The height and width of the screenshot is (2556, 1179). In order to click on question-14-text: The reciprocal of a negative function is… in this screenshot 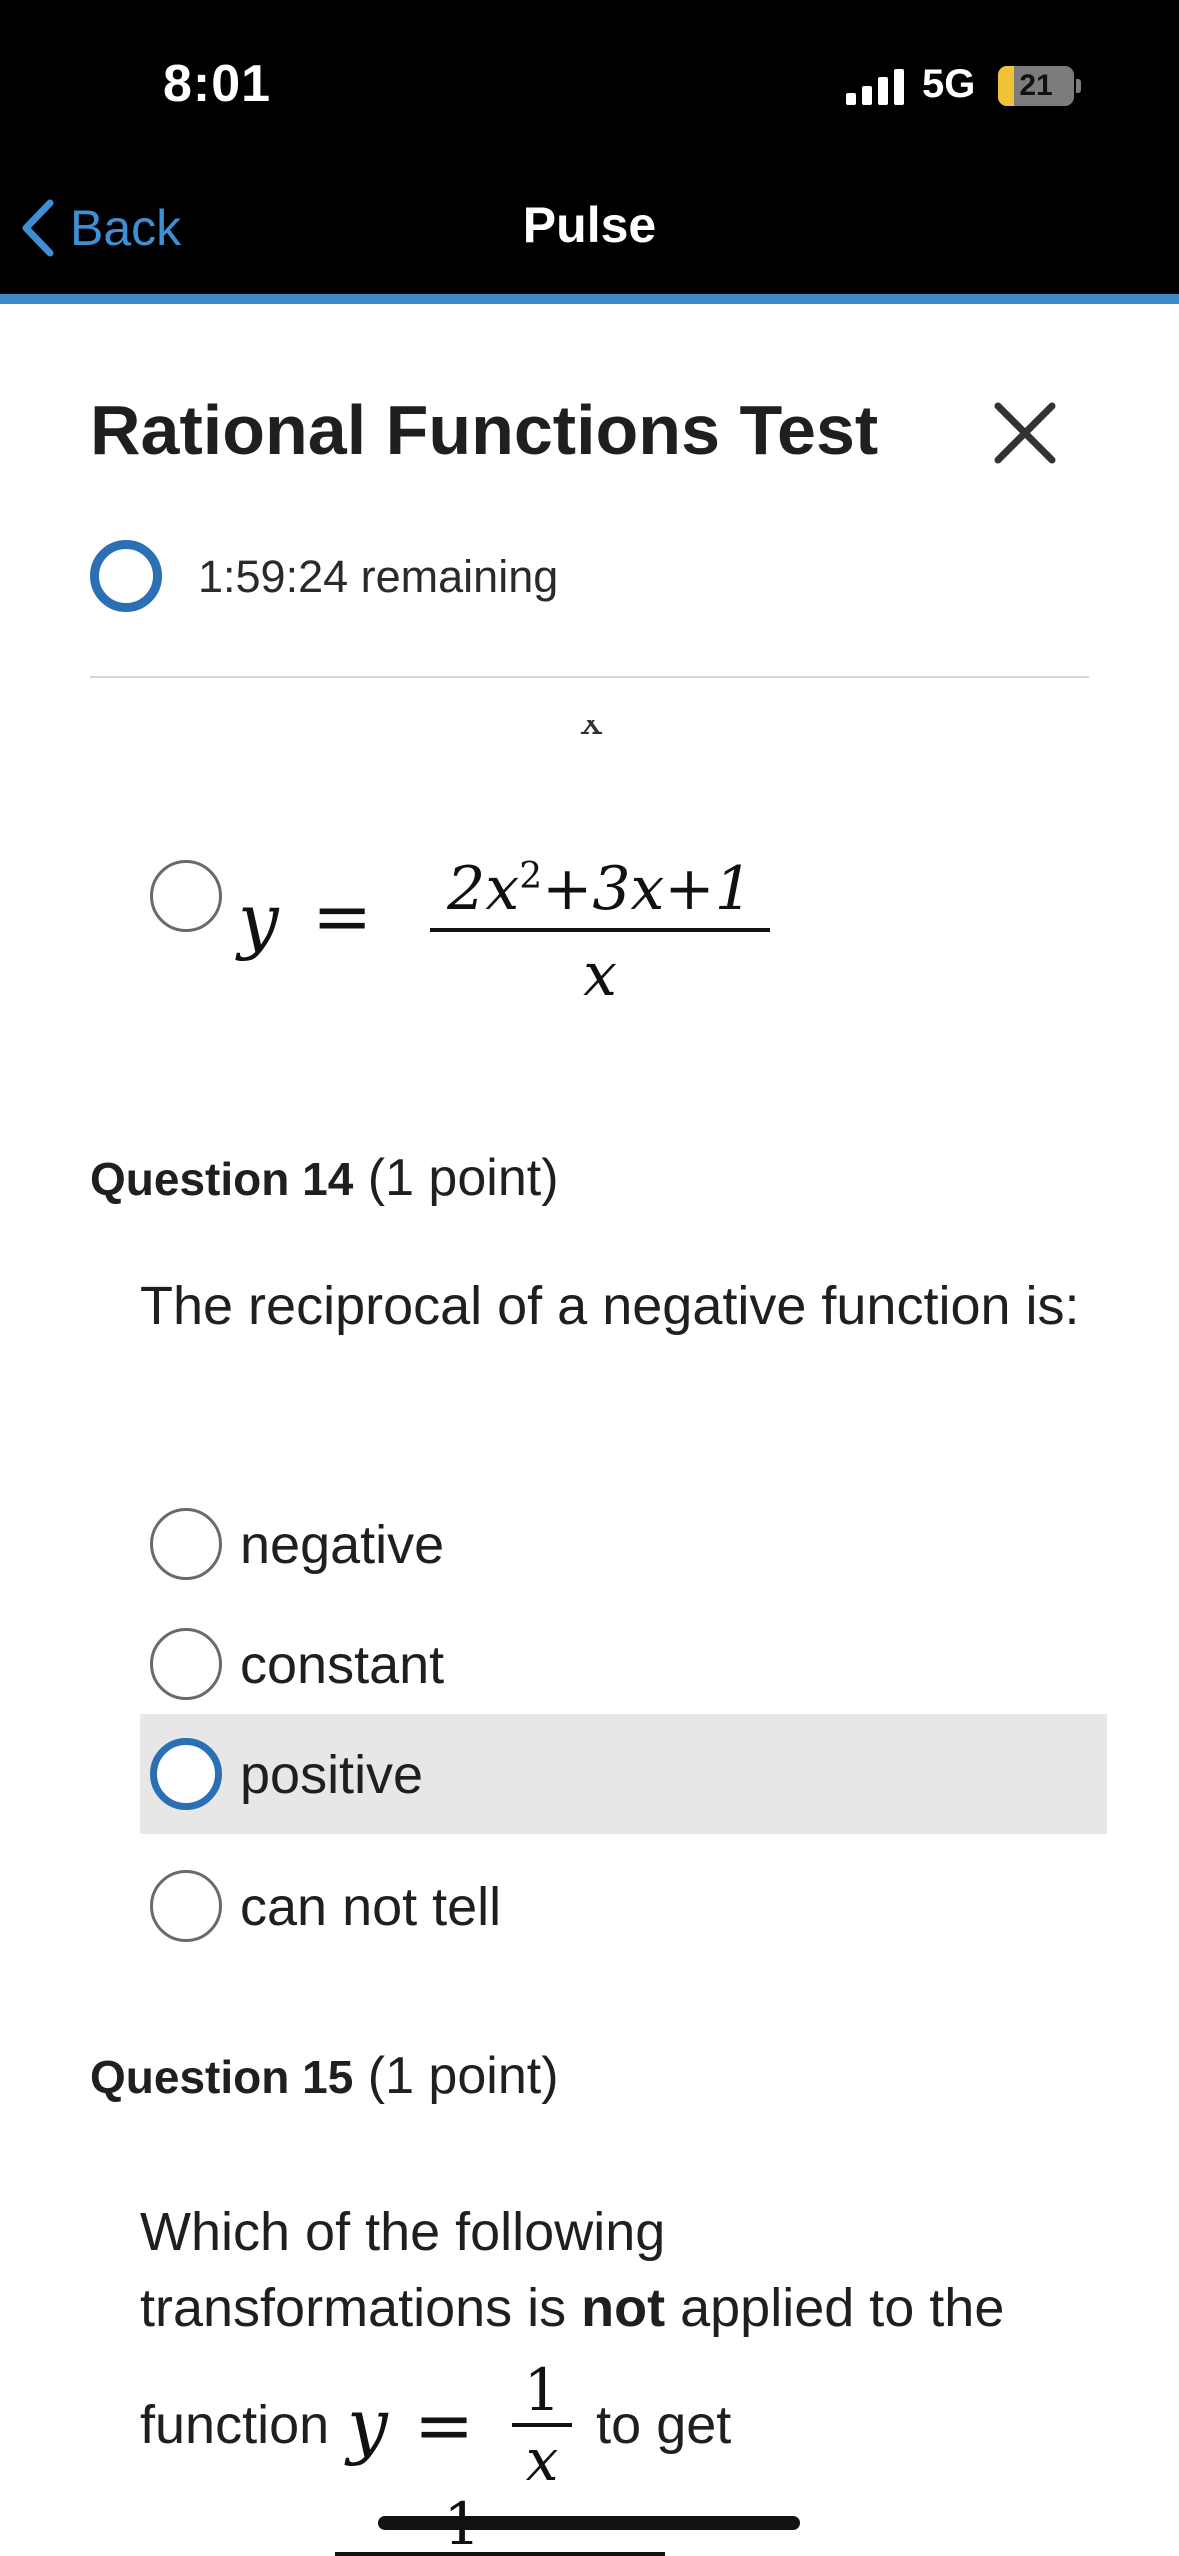, I will do `click(610, 1306)`.